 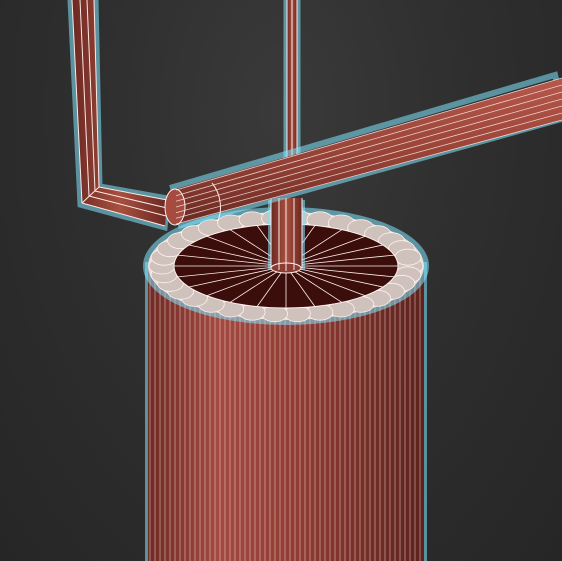 What do you see at coordinates (286, 236) in the screenshot?
I see `center-spindle` at bounding box center [286, 236].